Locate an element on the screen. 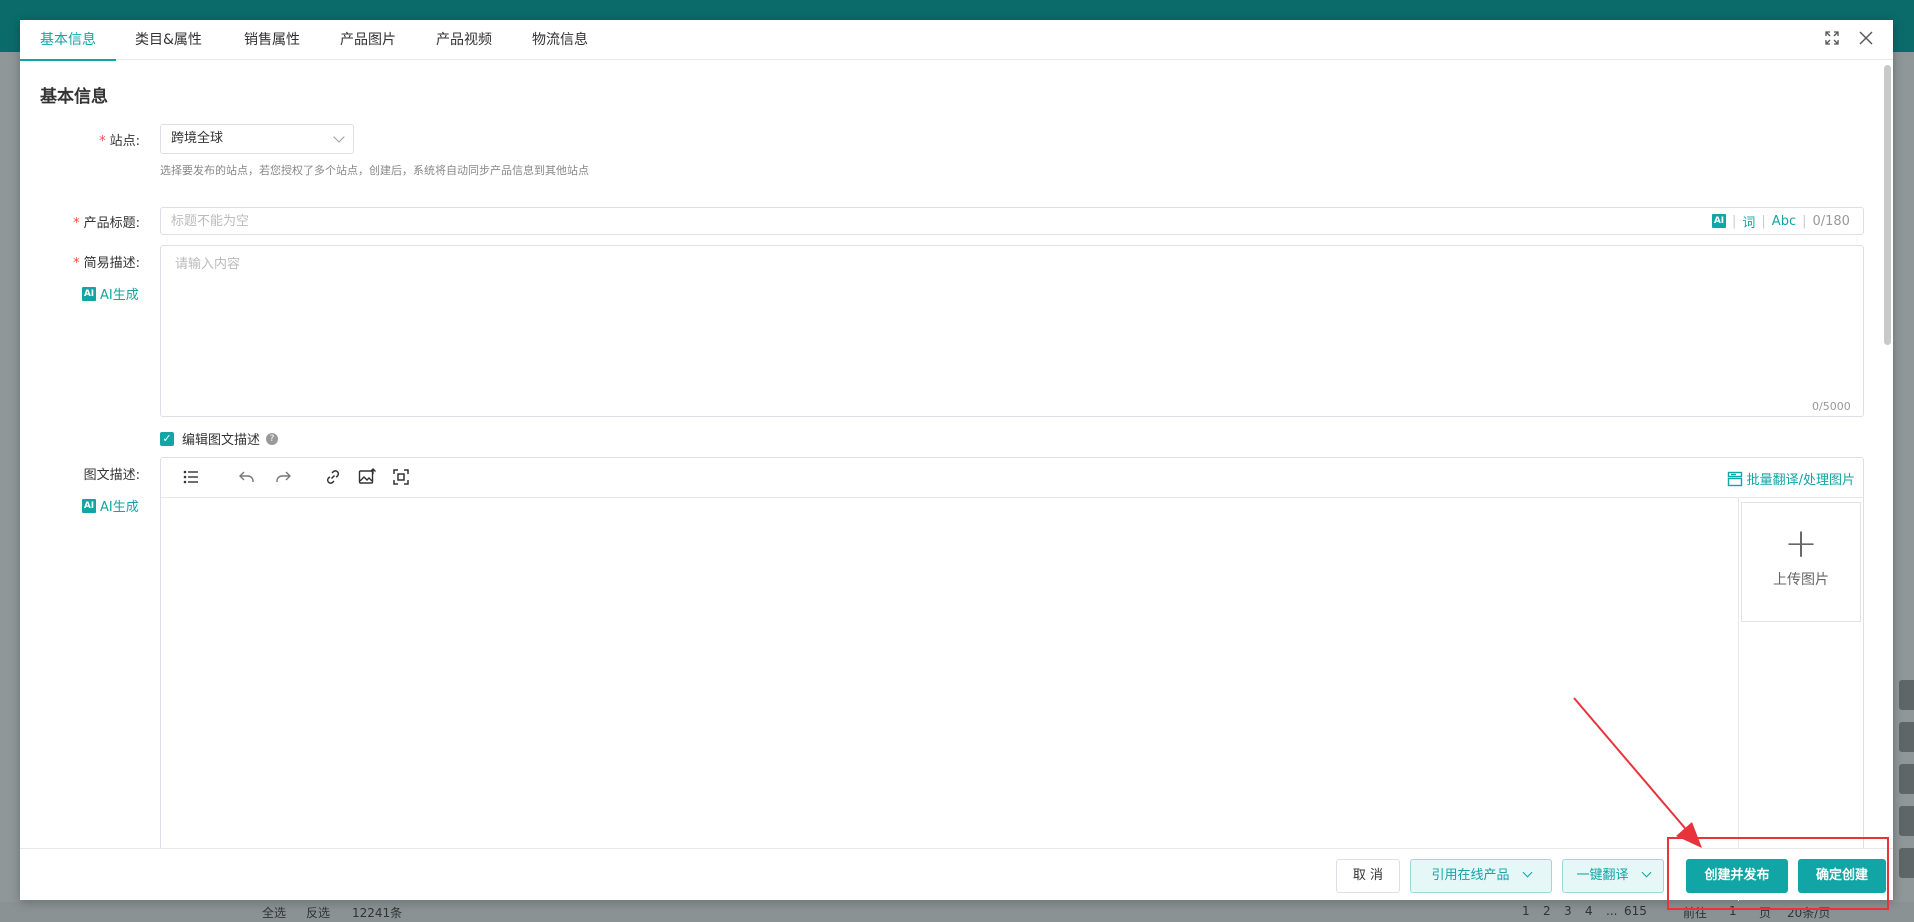 The image size is (1914, 922). short-desc-char-count: 0/5000 is located at coordinates (1831, 406).